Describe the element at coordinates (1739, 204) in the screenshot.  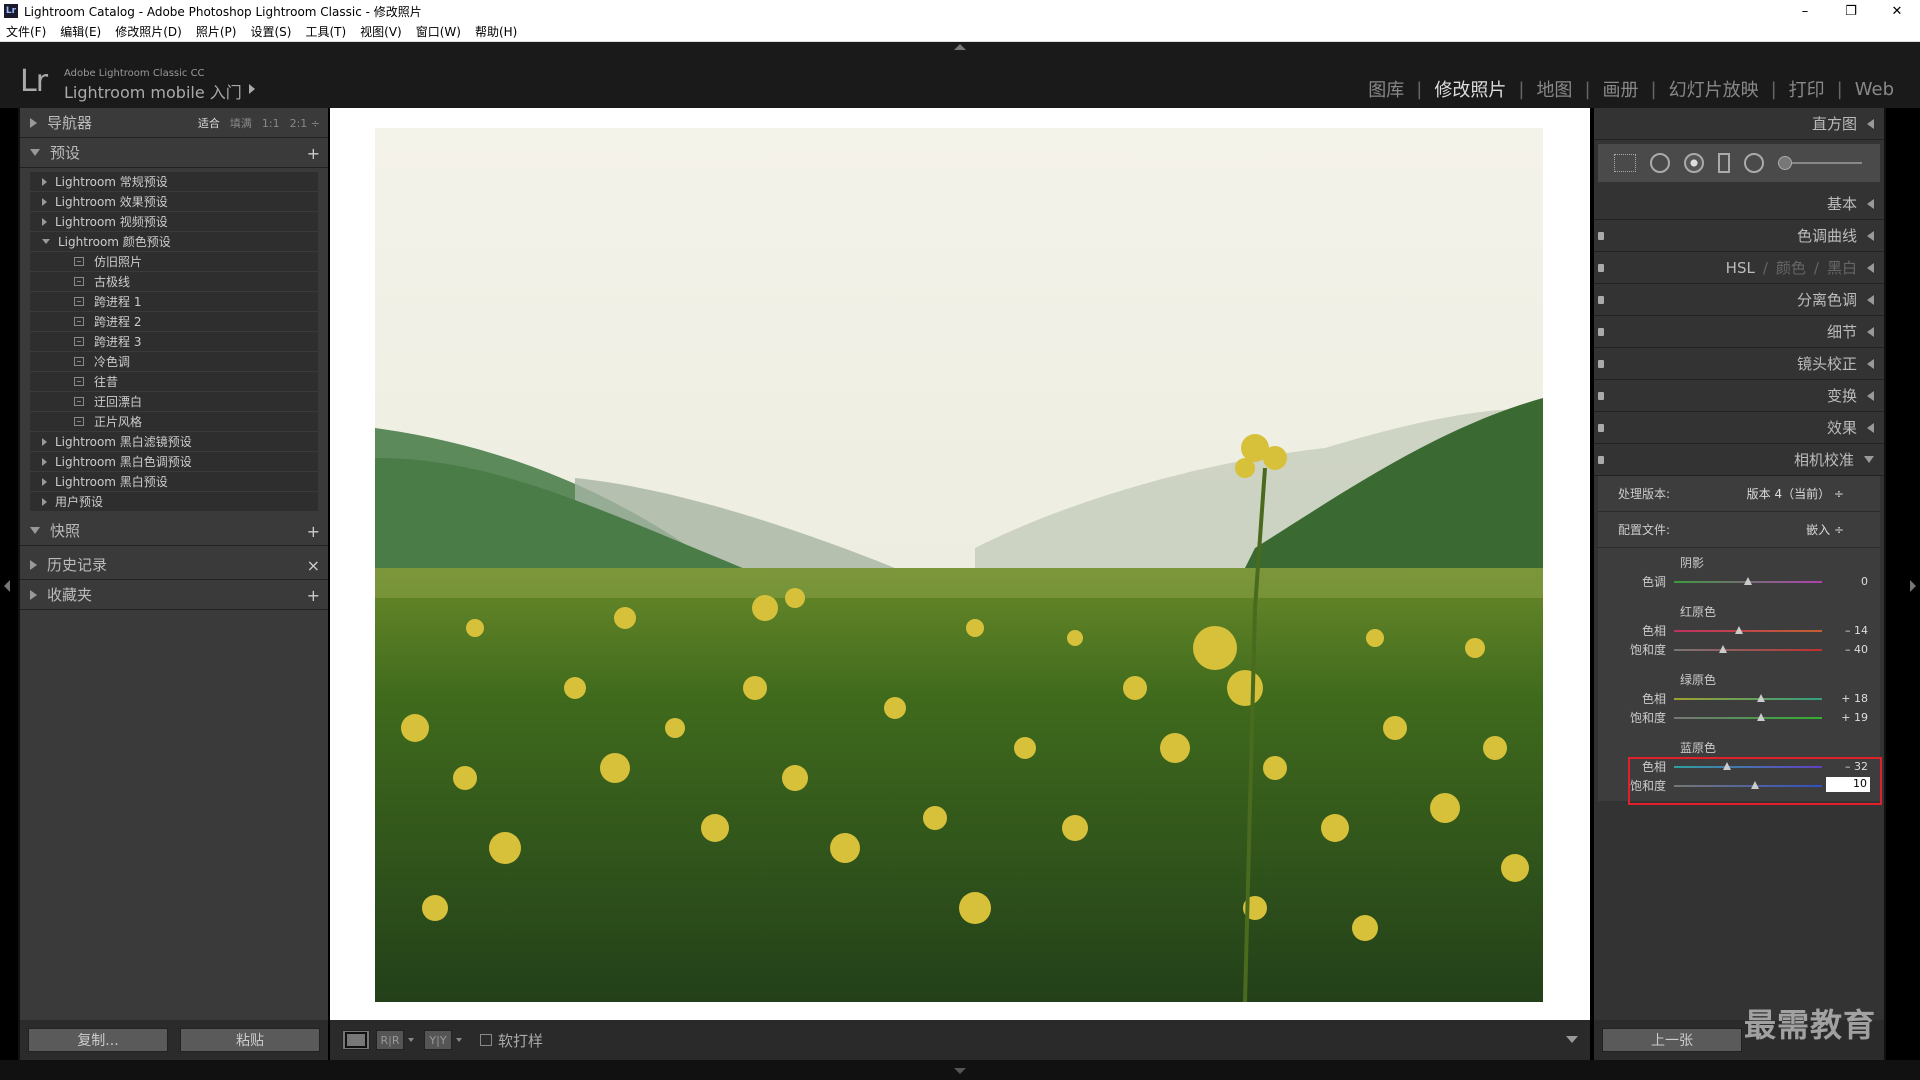
I see `basic-header: 基本` at that location.